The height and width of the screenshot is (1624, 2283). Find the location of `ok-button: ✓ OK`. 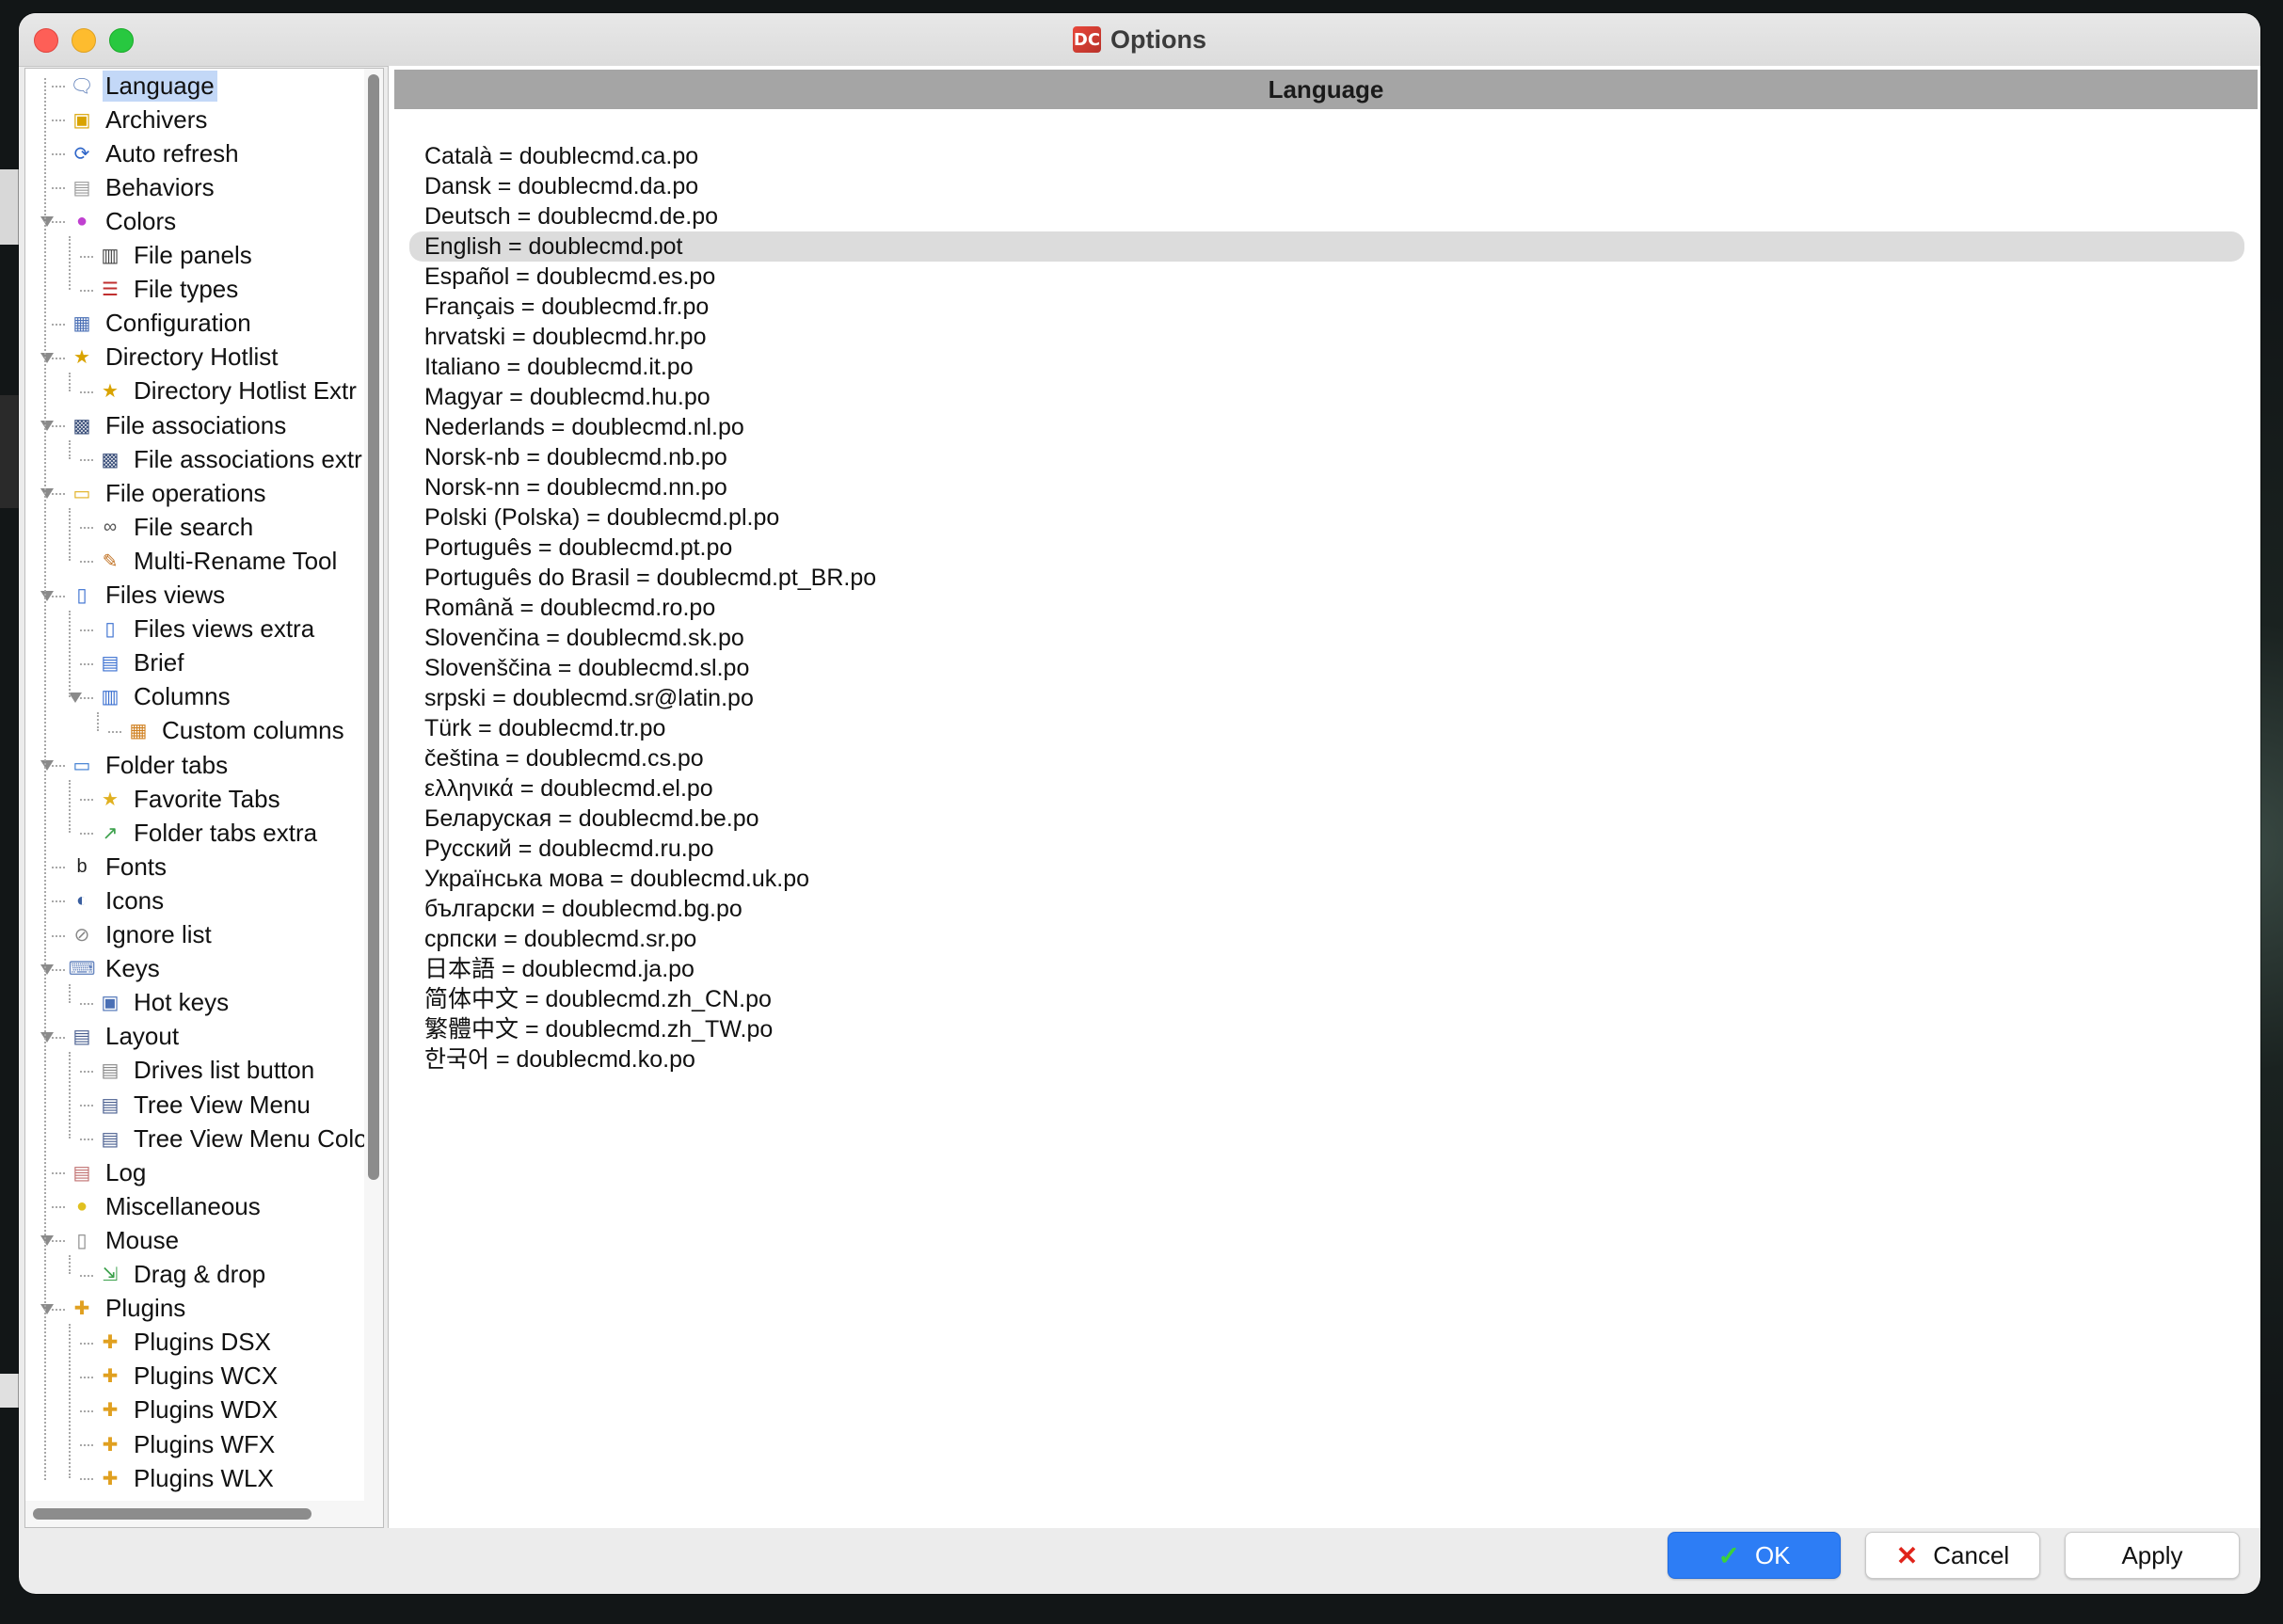

ok-button: ✓ OK is located at coordinates (1755, 1555).